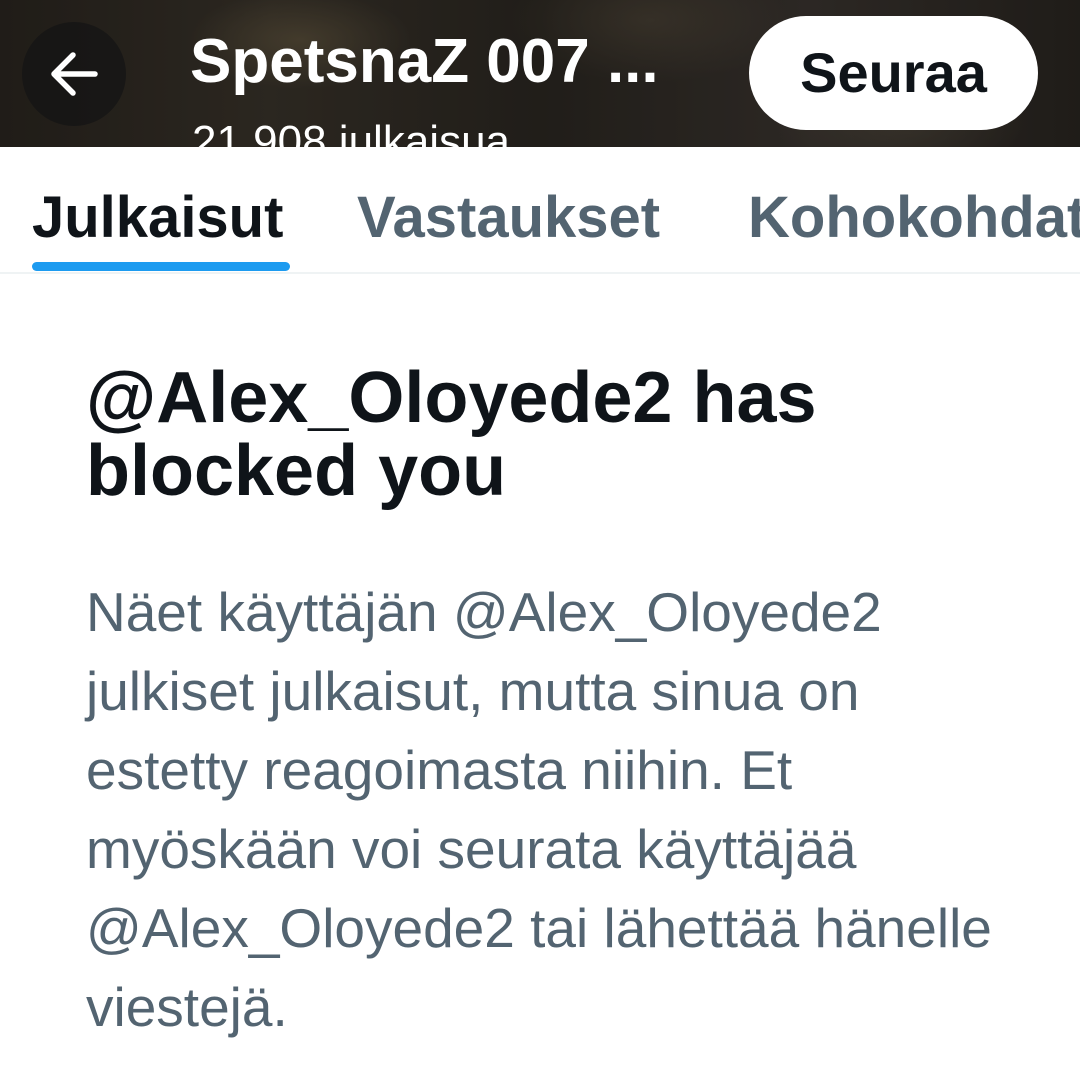  What do you see at coordinates (893, 73) in the screenshot?
I see `follow-button: Seuraa` at bounding box center [893, 73].